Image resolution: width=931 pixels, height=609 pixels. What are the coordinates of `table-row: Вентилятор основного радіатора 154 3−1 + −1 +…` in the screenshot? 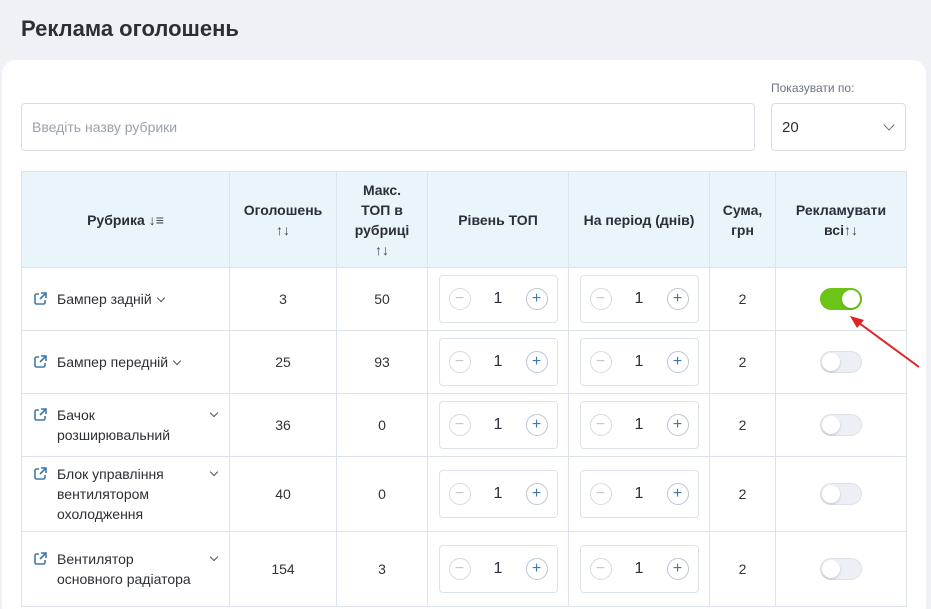 It's located at (464, 569).